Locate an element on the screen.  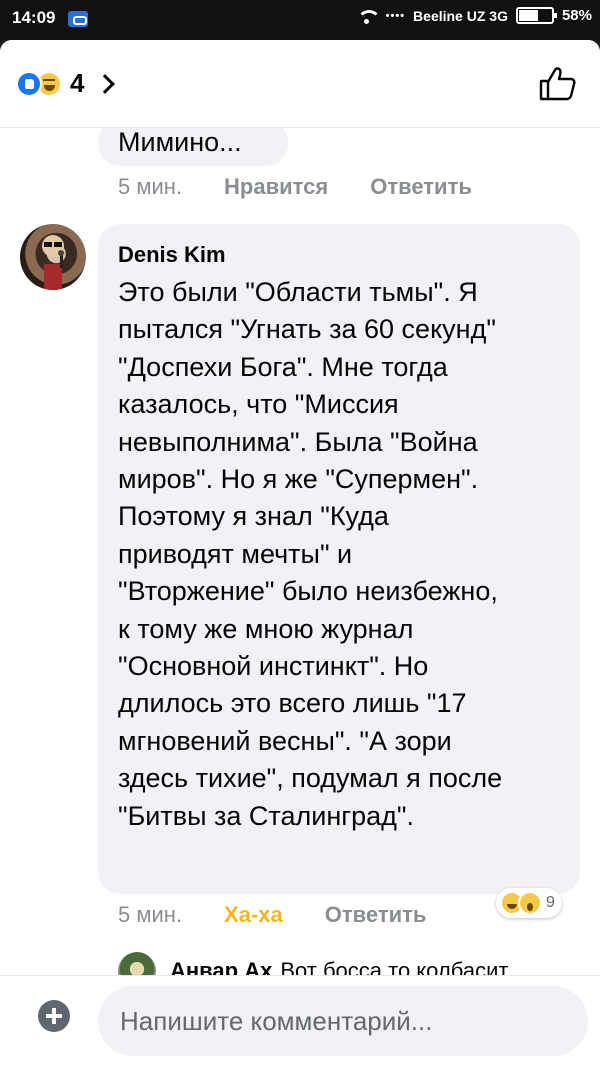
status-bar: 14:09 •••• Beeline UZ 3G 58% is located at coordinates (300, 20).